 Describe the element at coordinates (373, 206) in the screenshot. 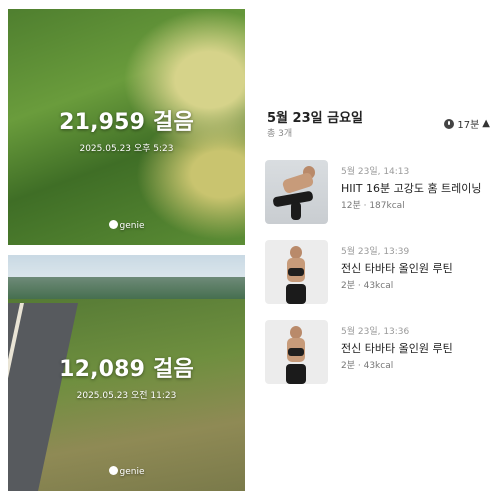

I see `workout-meta: 12분 · 187kcal` at that location.